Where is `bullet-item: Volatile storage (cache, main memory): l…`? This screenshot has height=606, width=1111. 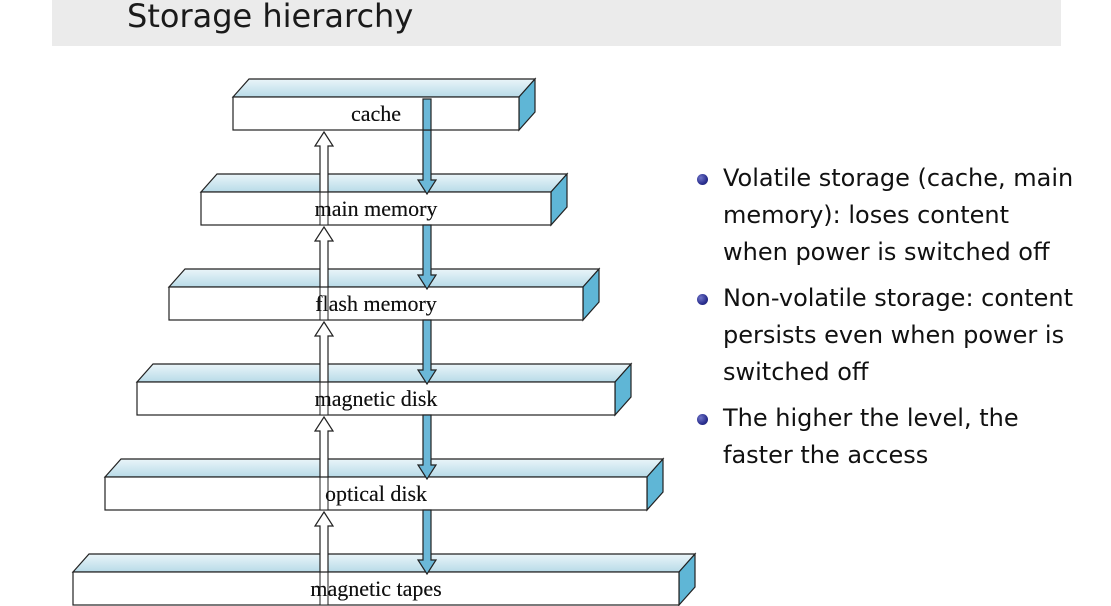
bullet-item: Volatile storage (cache, main memory): l… is located at coordinates (888, 215).